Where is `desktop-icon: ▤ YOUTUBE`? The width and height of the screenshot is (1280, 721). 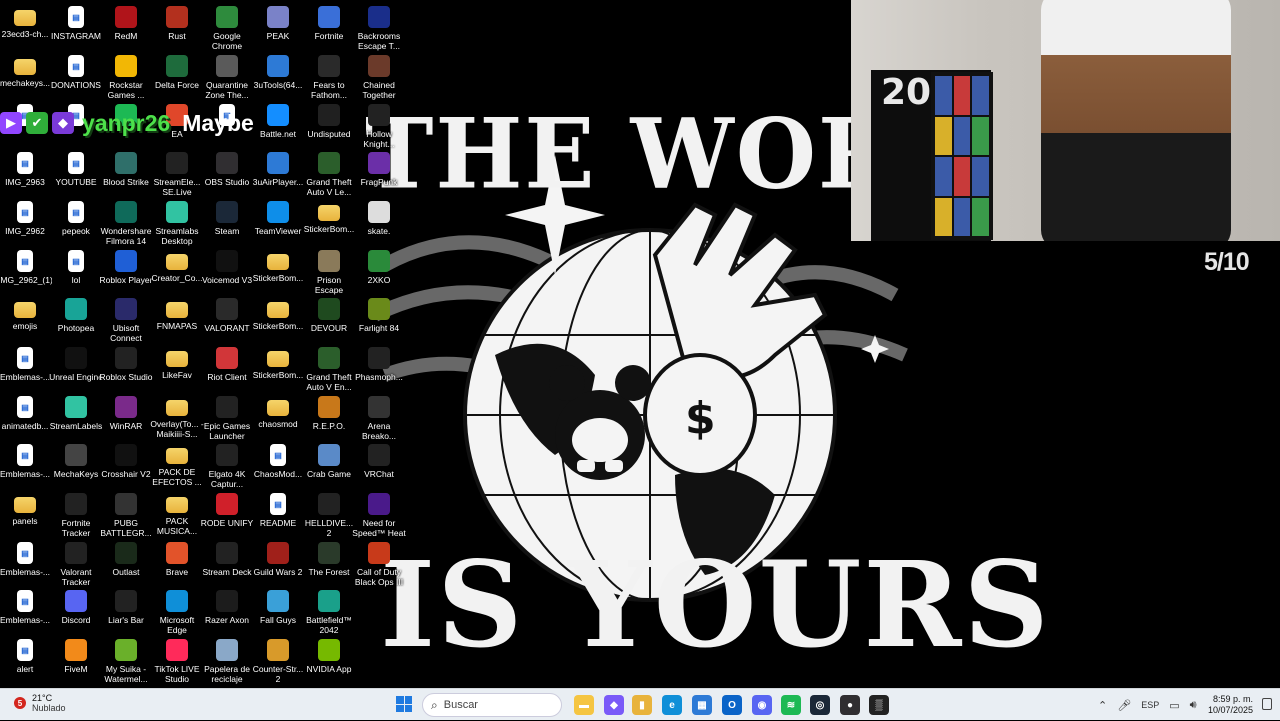 desktop-icon: ▤ YOUTUBE is located at coordinates (76, 167).